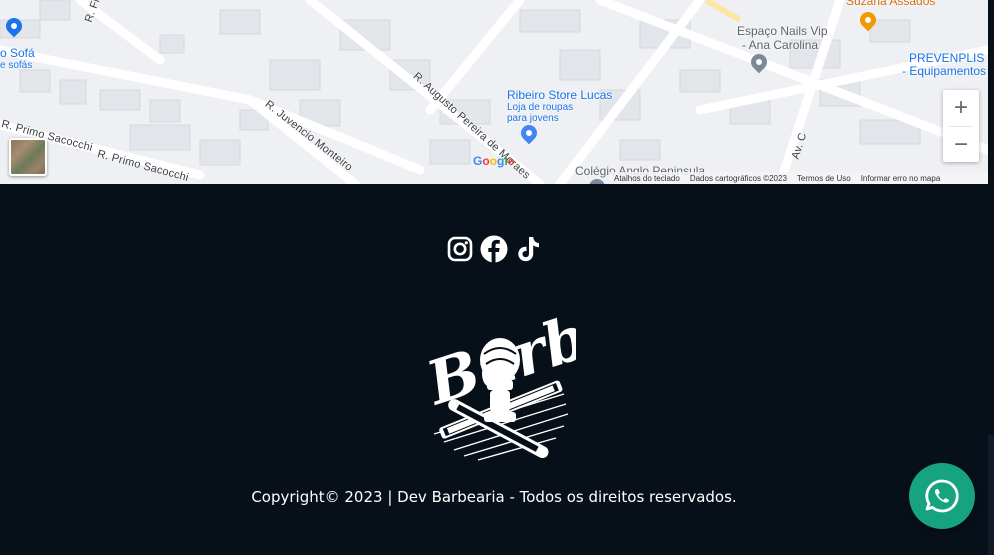 The image size is (994, 555). What do you see at coordinates (28, 157) in the screenshot?
I see `satellite-toggle` at bounding box center [28, 157].